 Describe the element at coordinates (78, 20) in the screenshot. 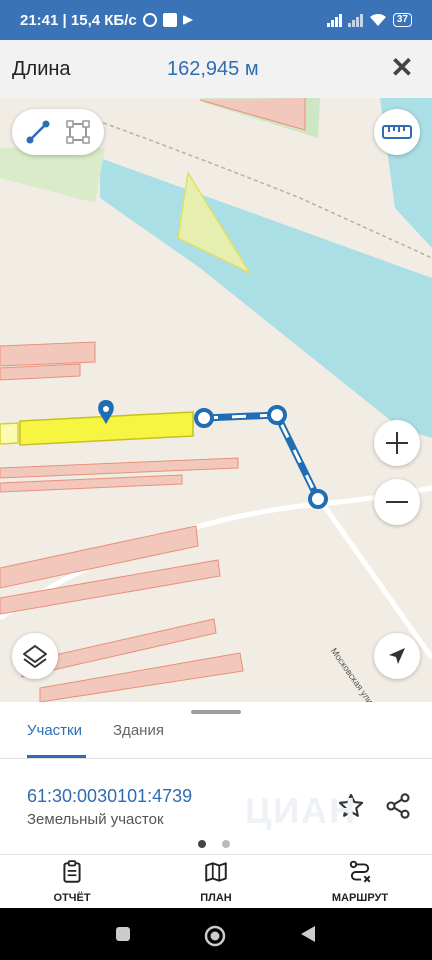

I see `status-time: 21:41 | 15,4 КБ/с` at that location.